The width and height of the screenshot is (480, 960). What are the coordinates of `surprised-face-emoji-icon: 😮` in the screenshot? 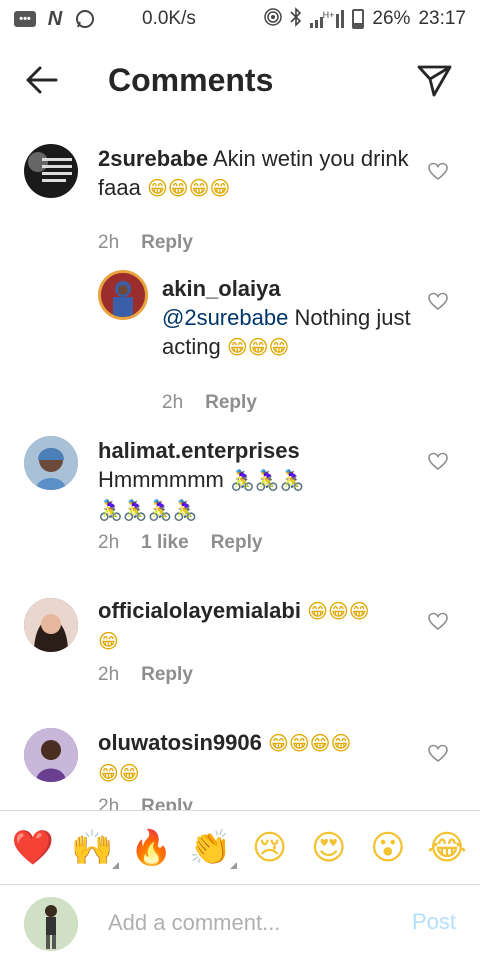 It's located at (388, 847).